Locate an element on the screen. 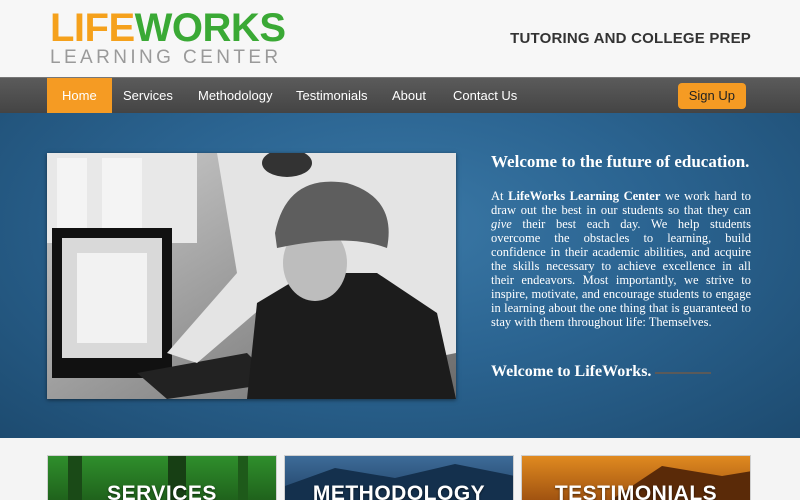 The width and height of the screenshot is (800, 500). nav-item-methodology: Methodology is located at coordinates (235, 96).